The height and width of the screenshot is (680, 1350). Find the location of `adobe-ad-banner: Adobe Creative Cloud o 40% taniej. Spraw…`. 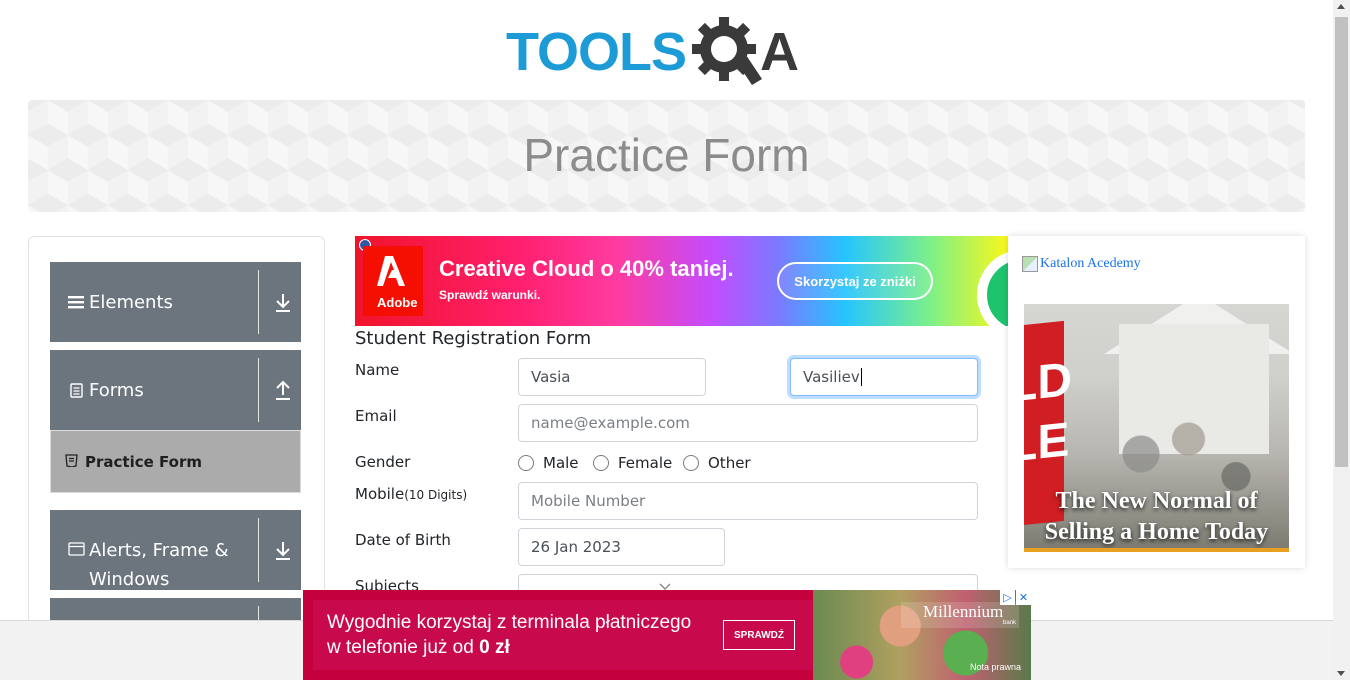

adobe-ad-banner: Adobe Creative Cloud o 40% taniej. Spraw… is located at coordinates (681, 281).